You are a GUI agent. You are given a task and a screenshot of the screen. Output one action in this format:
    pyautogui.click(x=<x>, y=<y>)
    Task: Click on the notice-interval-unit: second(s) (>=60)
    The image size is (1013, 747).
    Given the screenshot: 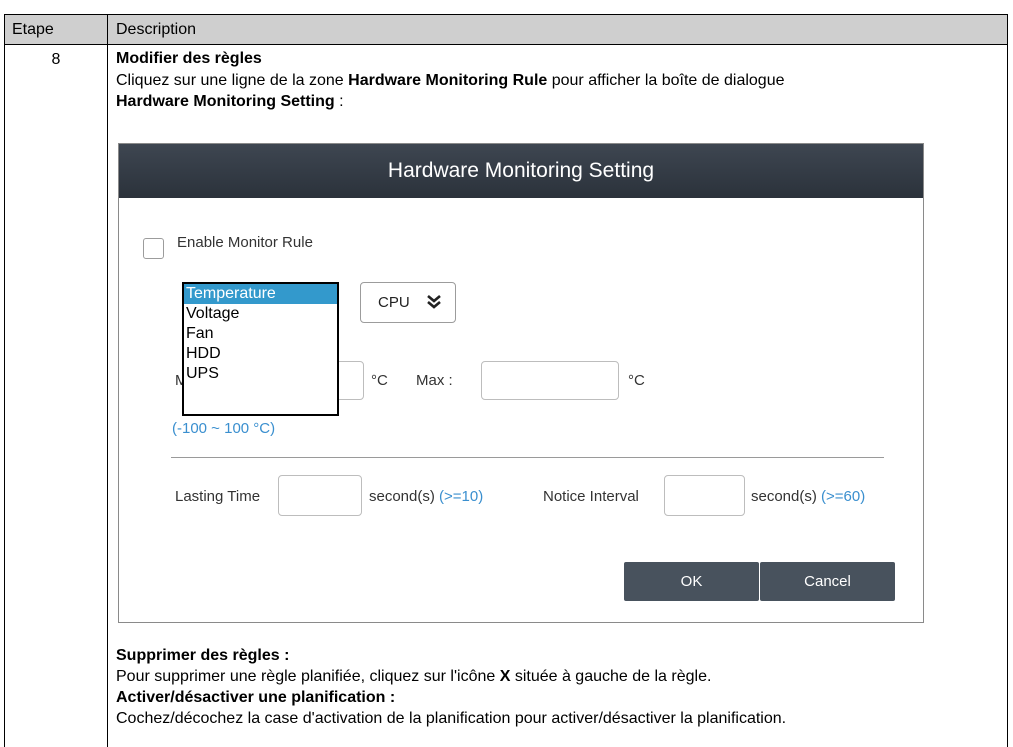 What is the action you would take?
    pyautogui.click(x=808, y=496)
    